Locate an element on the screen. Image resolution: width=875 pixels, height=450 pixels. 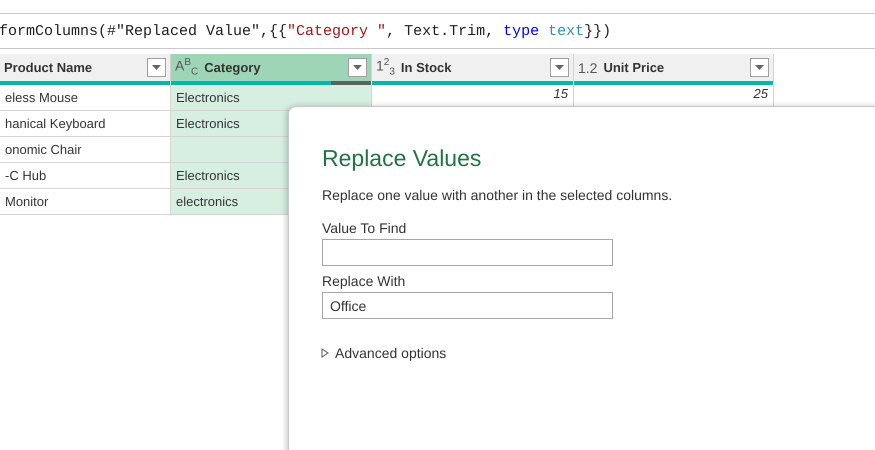
cell-text: 25 is located at coordinates (761, 93).